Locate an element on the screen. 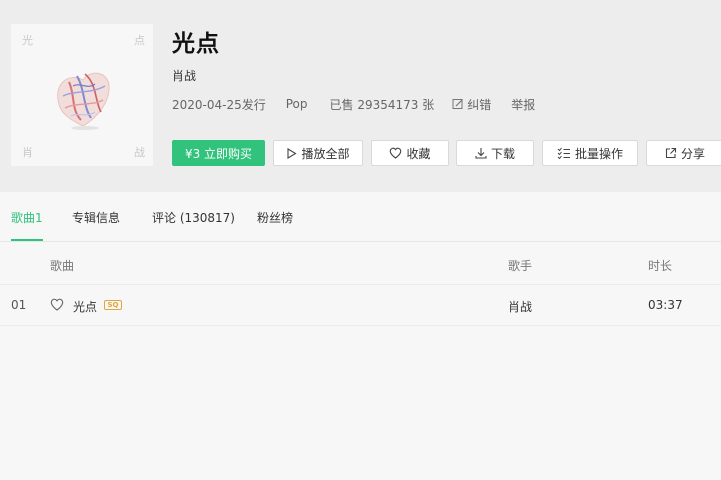  sq-quality-badge: SQ is located at coordinates (113, 305).